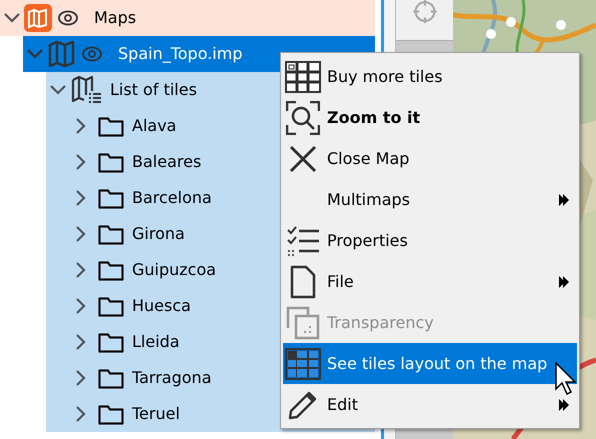  What do you see at coordinates (303, 158) in the screenshot?
I see `close-icon` at bounding box center [303, 158].